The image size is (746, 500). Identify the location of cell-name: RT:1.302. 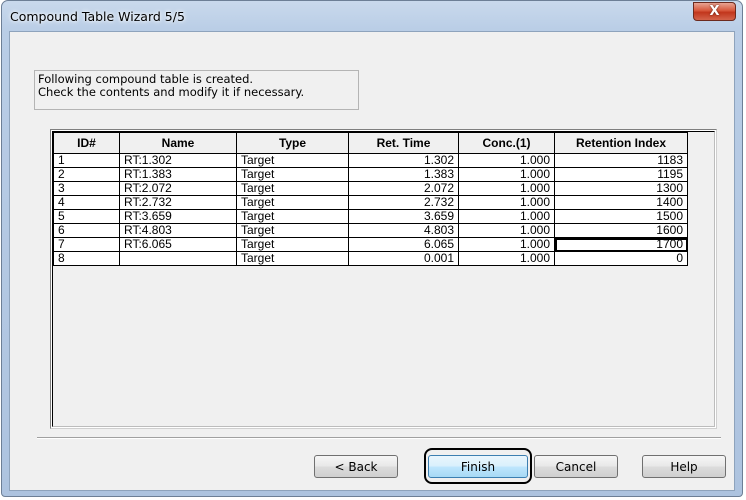
(178, 160).